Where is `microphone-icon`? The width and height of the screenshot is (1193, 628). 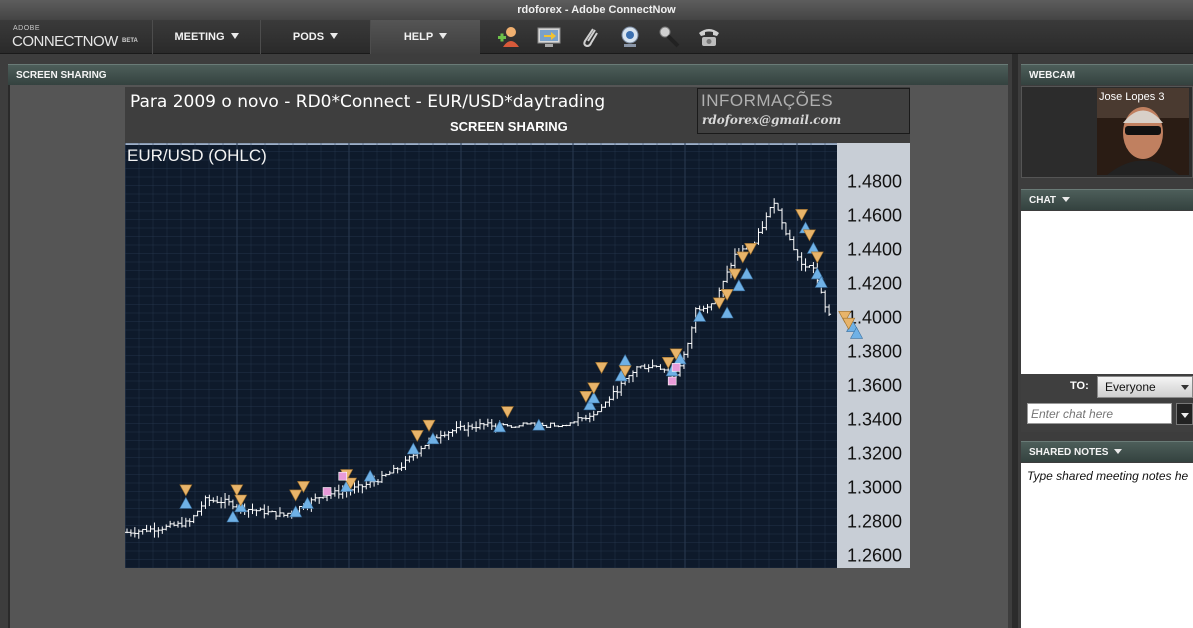
microphone-icon is located at coordinates (669, 37).